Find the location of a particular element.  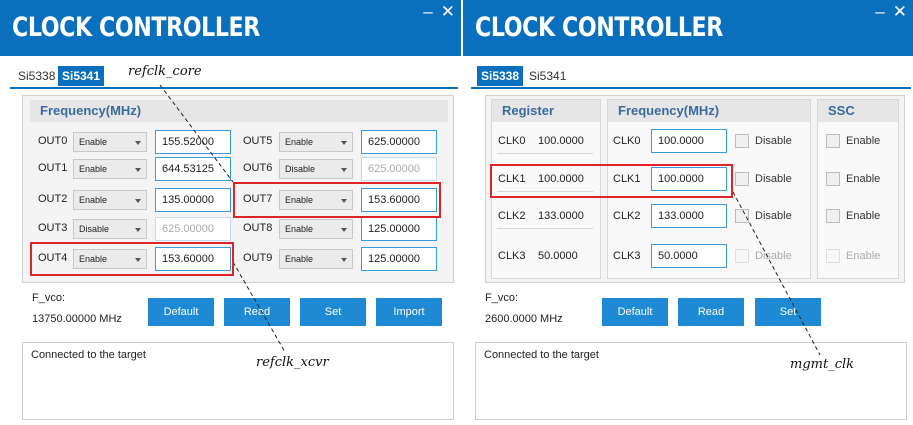

annotation-mgmt-clk: mgmt_clk is located at coordinates (822, 364).